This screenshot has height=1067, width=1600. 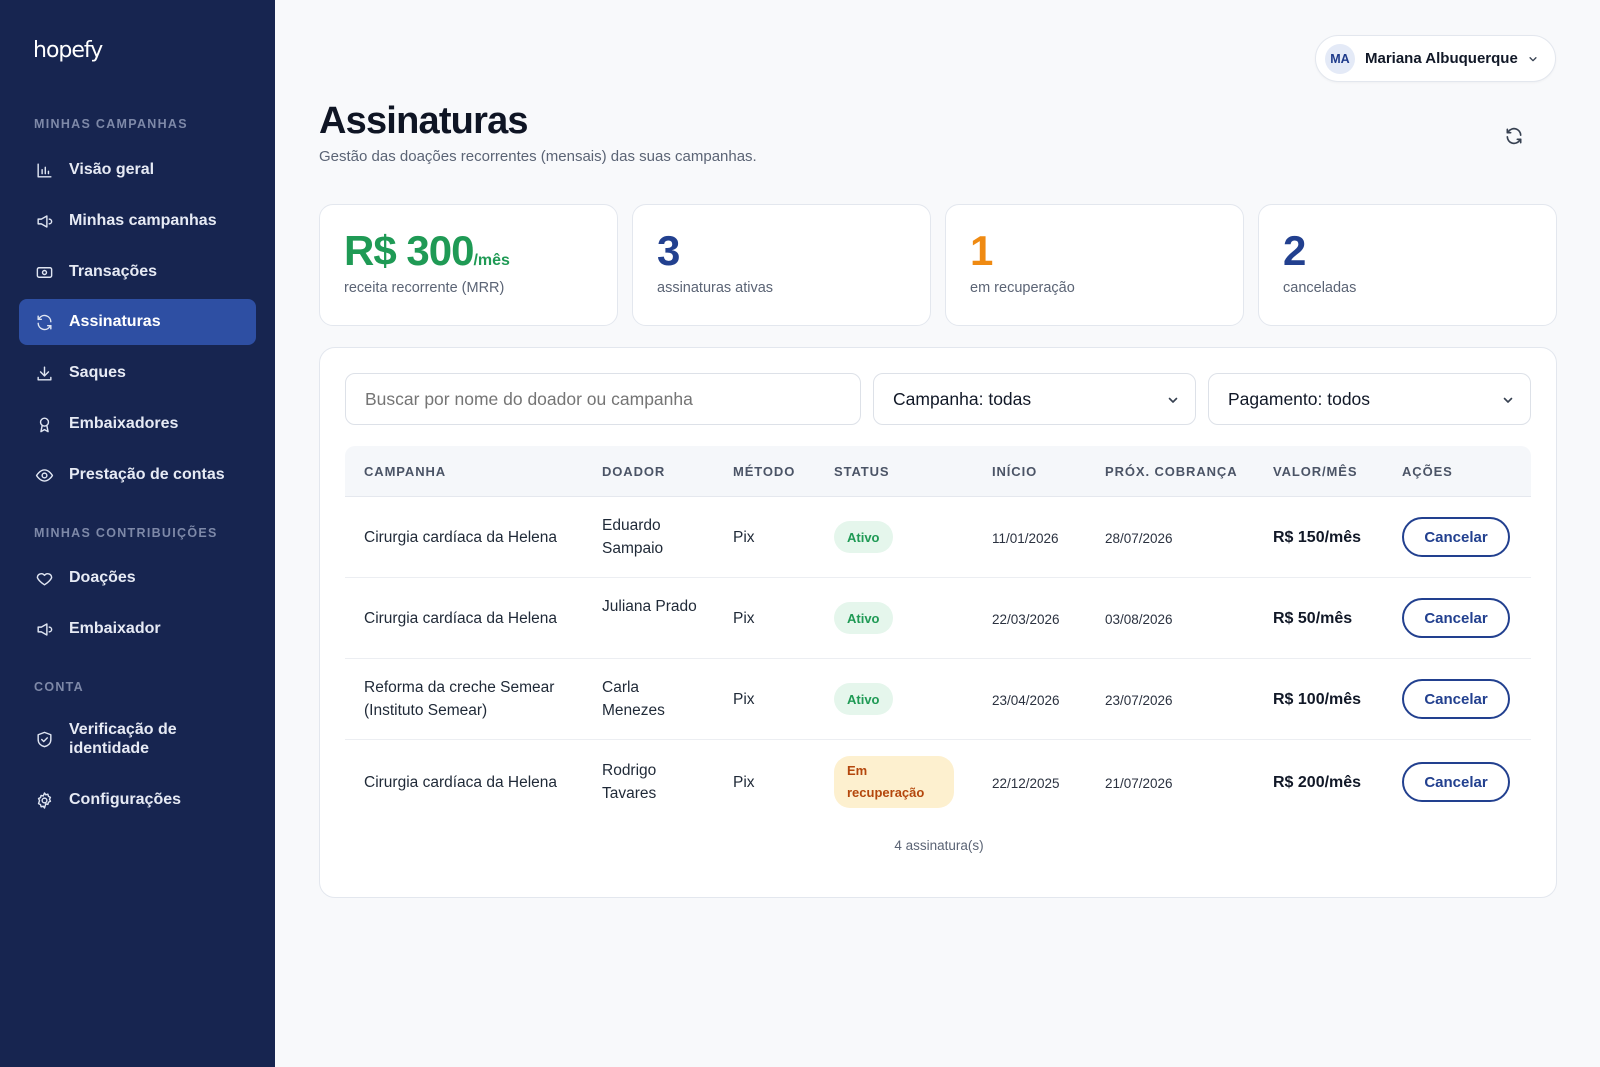 I want to click on heart-icon, so click(x=44, y=578).